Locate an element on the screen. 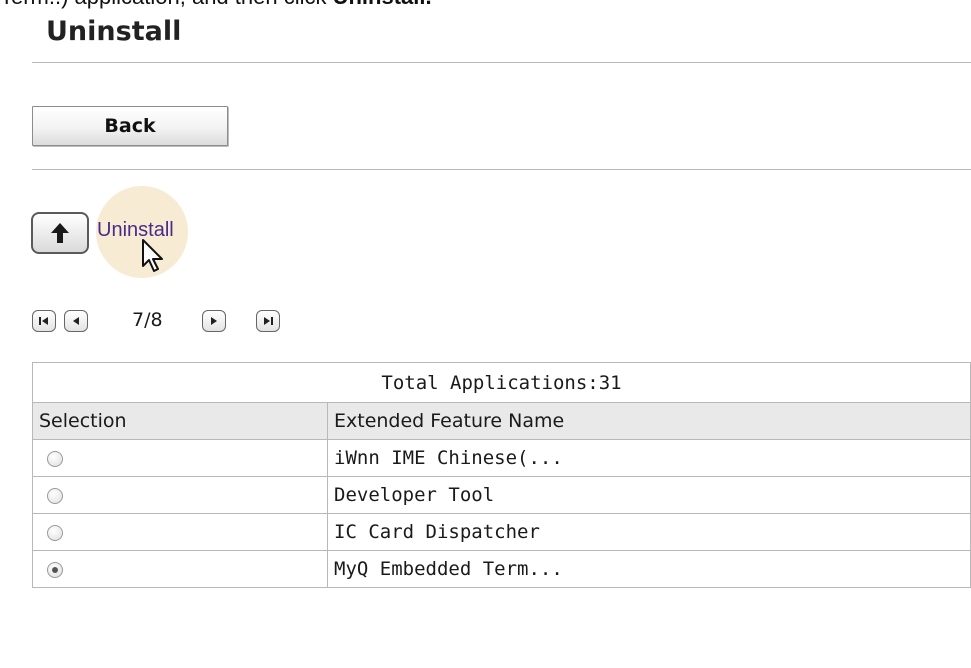 The image size is (971, 668). total-applications: Total Applications:31 is located at coordinates (501, 382).